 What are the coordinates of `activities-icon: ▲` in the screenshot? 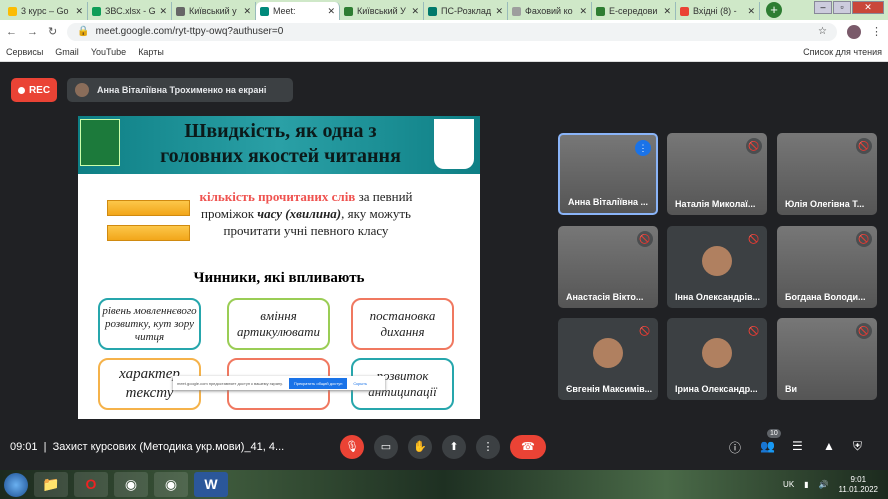 It's located at (829, 446).